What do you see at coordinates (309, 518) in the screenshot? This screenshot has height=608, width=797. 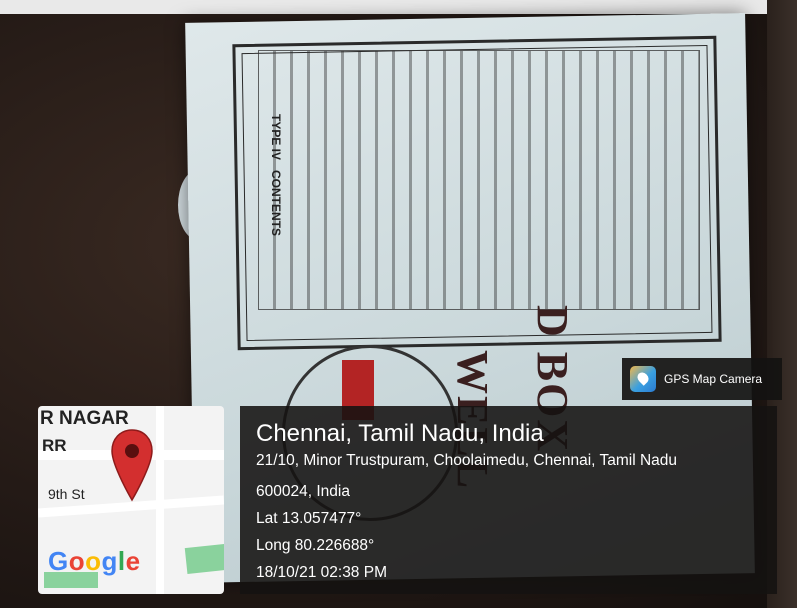 I see `latitude-value: Lat 13.057477°` at bounding box center [309, 518].